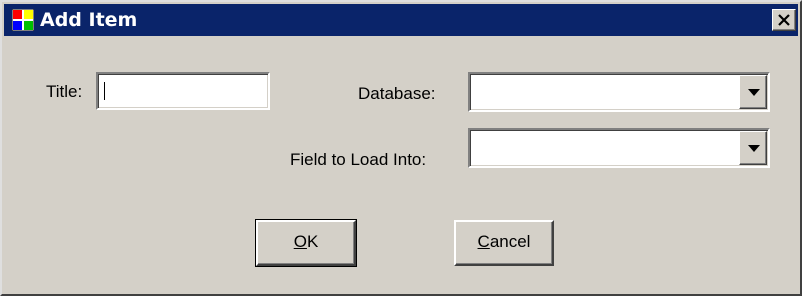 The image size is (802, 296). Describe the element at coordinates (619, 148) in the screenshot. I see `field-combobox` at that location.